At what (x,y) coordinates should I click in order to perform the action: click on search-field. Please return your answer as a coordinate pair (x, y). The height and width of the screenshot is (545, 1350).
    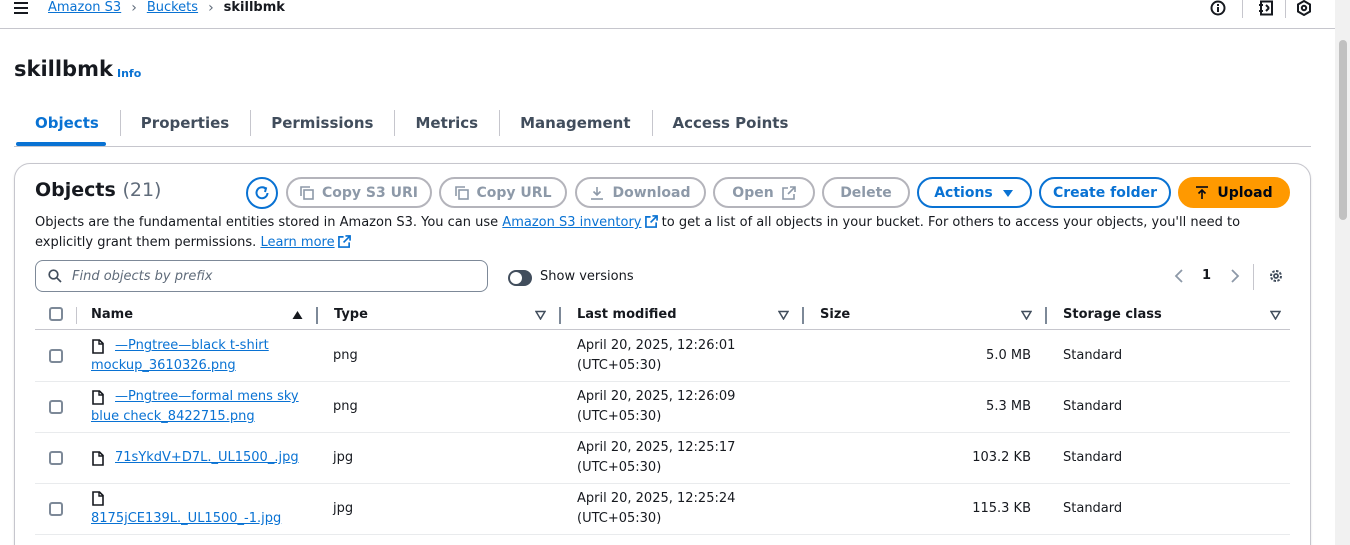
    Looking at the image, I should click on (261, 276).